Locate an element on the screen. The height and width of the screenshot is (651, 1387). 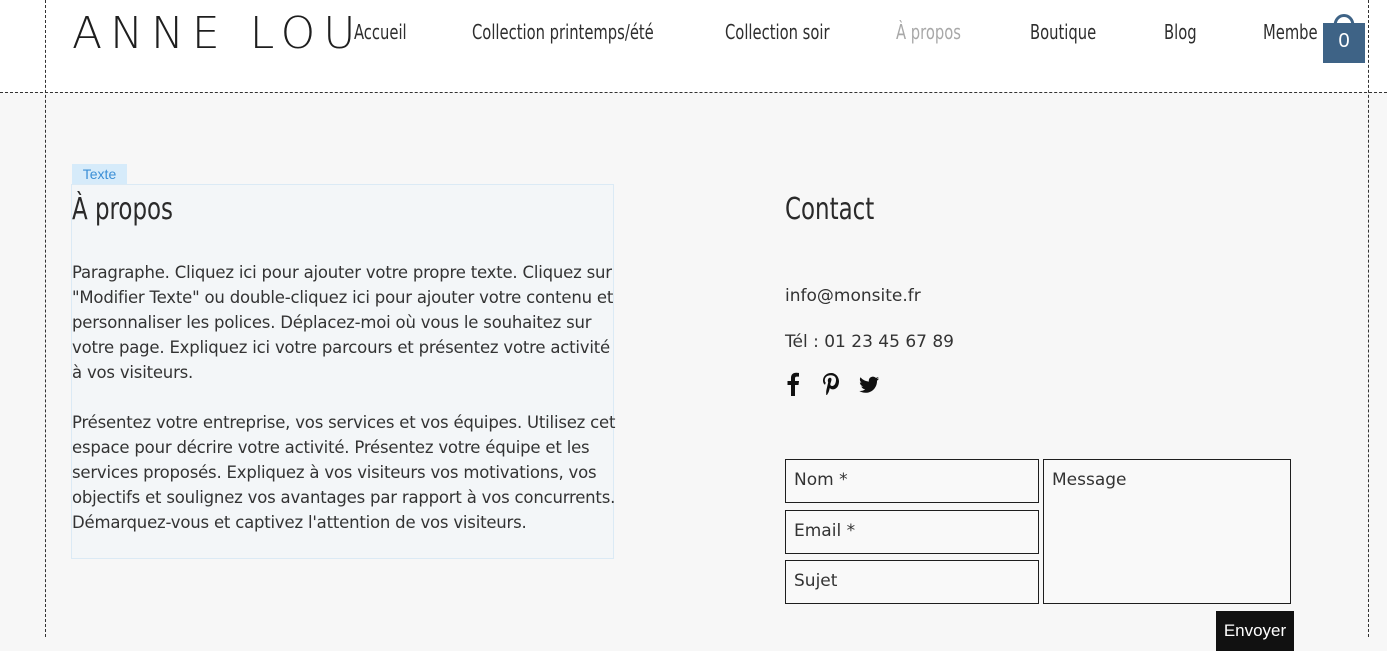
name-field: Nom * is located at coordinates (912, 481).